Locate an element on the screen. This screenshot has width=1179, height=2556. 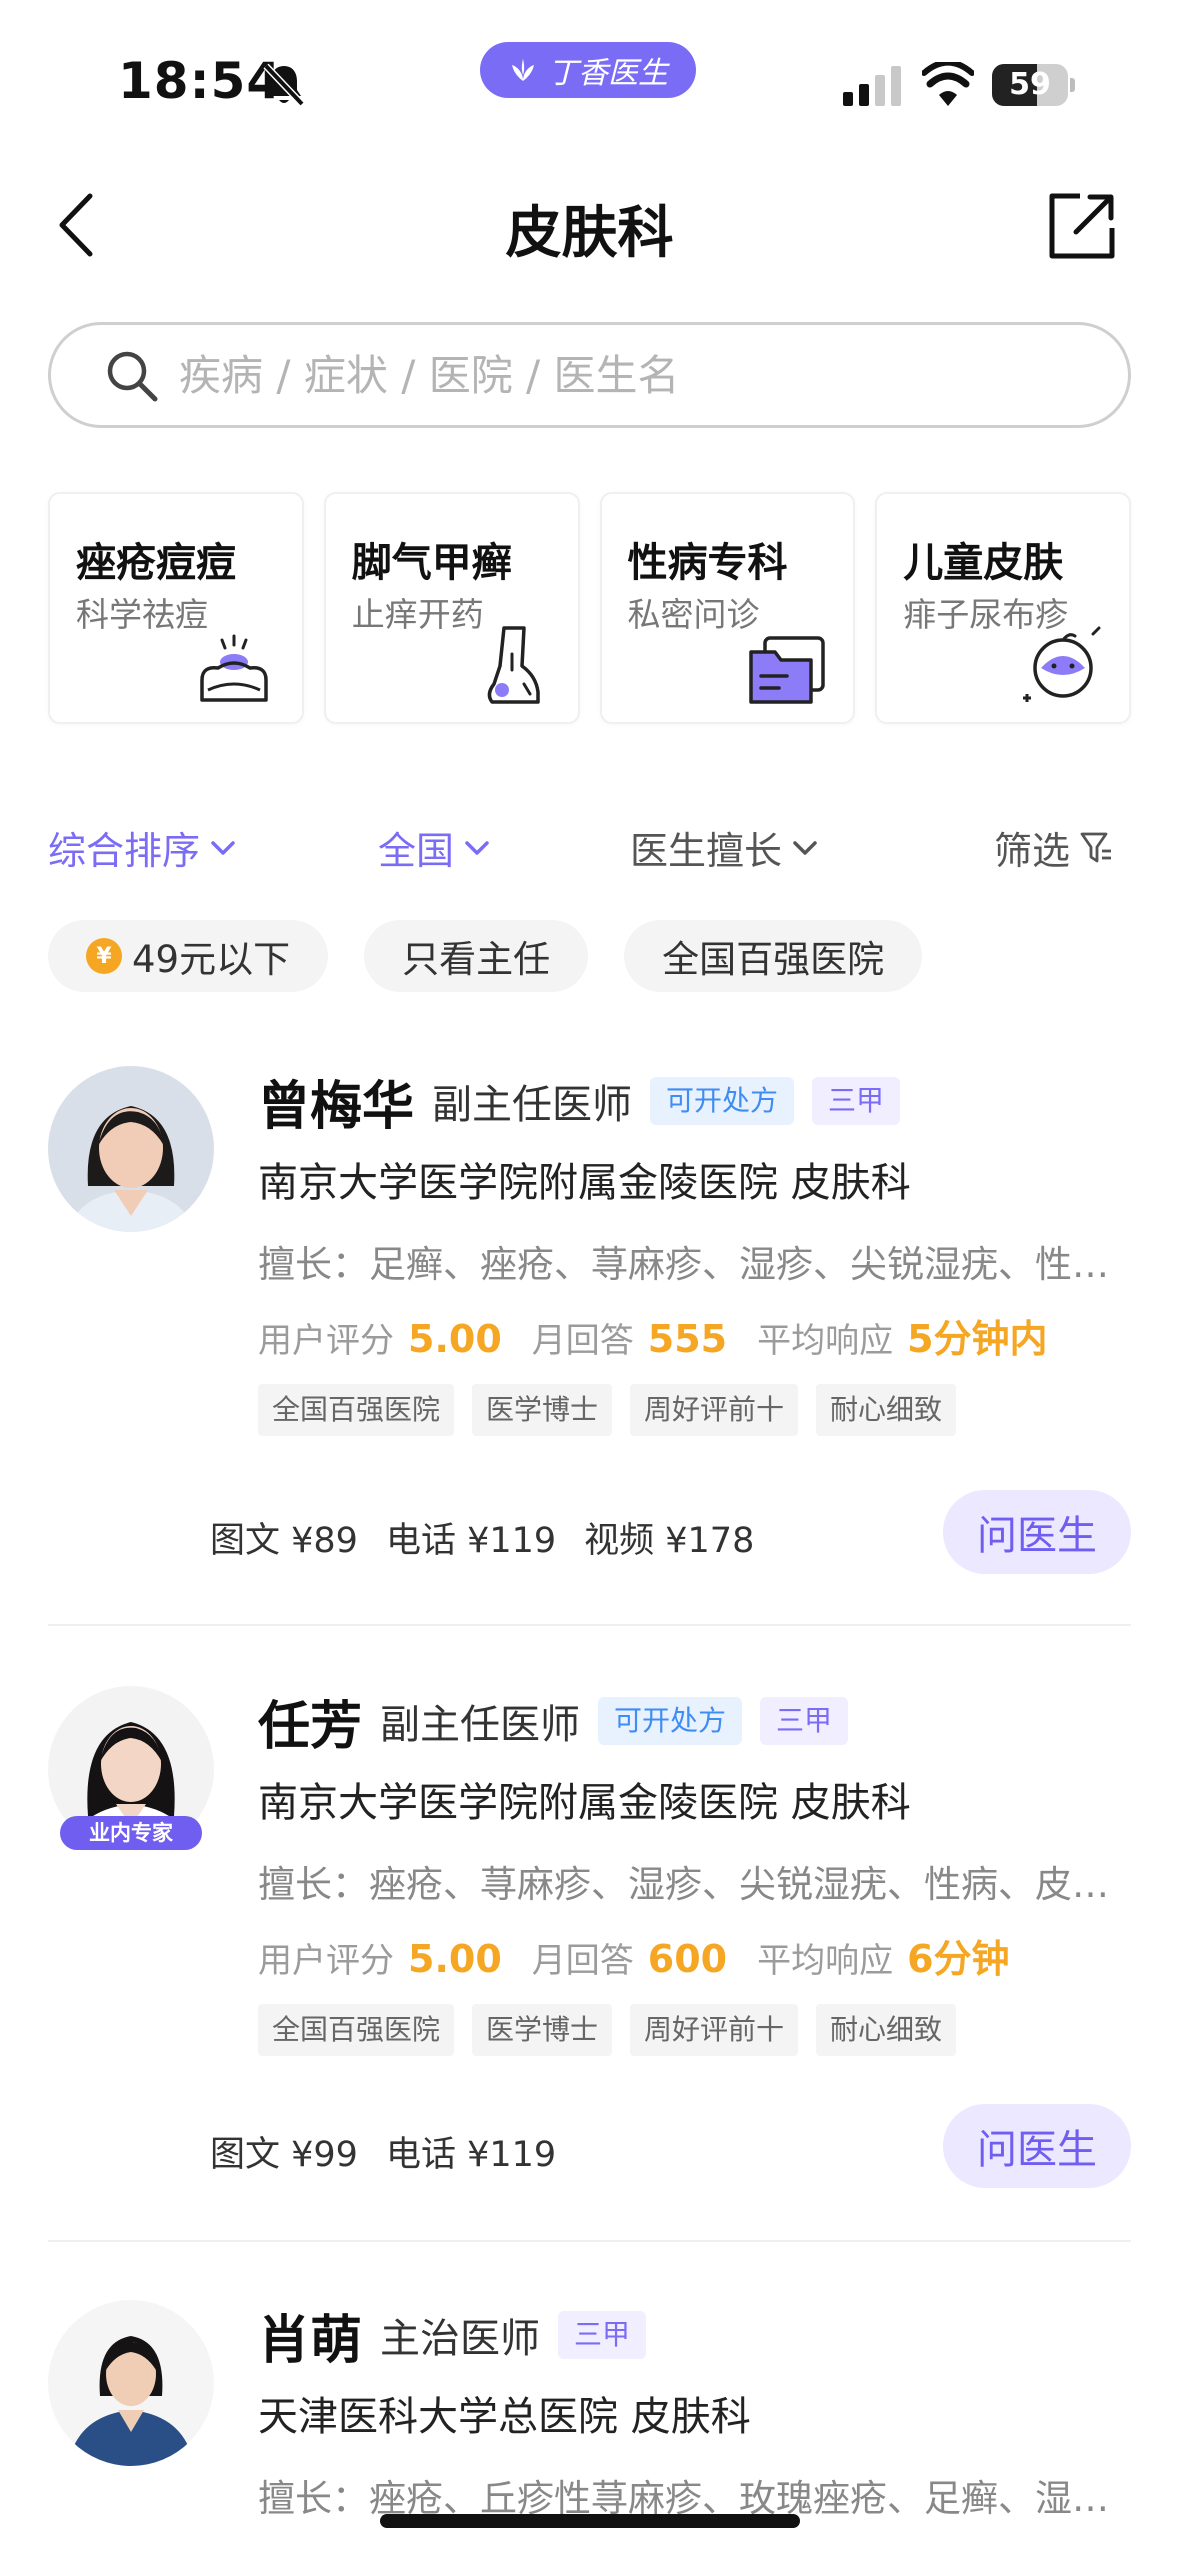
cellular-signal-icon is located at coordinates (872, 86).